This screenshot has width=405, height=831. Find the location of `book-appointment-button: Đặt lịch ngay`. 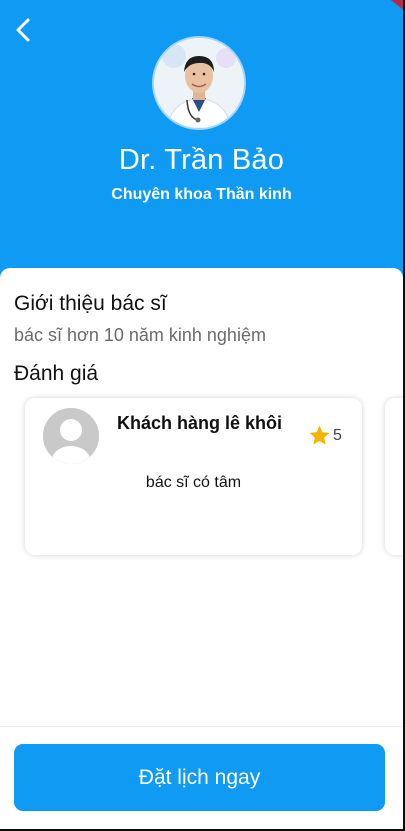

book-appointment-button: Đặt lịch ngay is located at coordinates (199, 777).